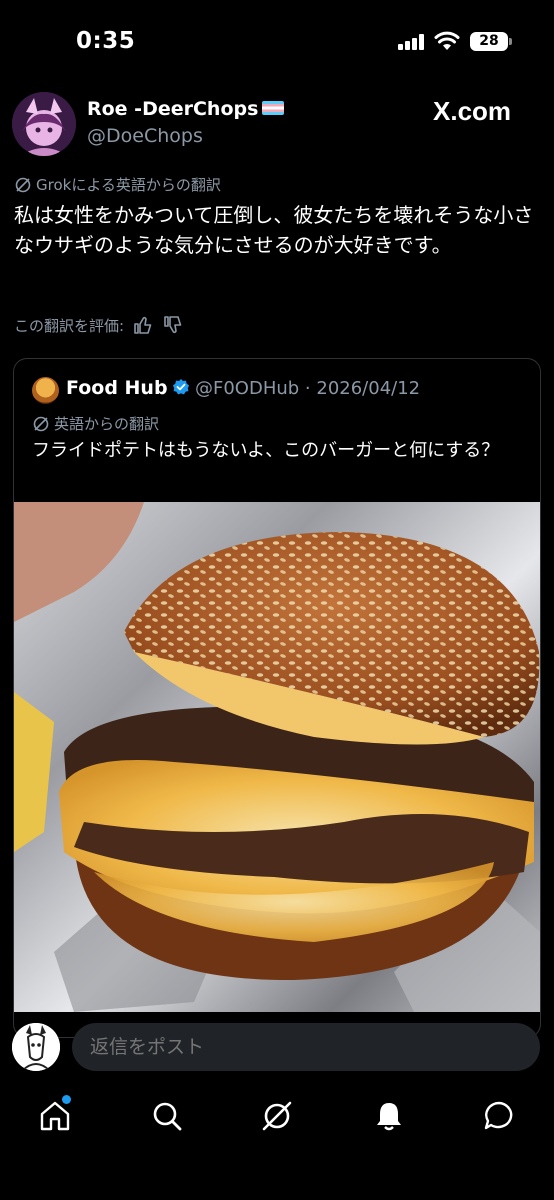 This screenshot has width=554, height=1200. Describe the element at coordinates (117, 388) in the screenshot. I see `quoted-author-name-text: Food Hub` at that location.